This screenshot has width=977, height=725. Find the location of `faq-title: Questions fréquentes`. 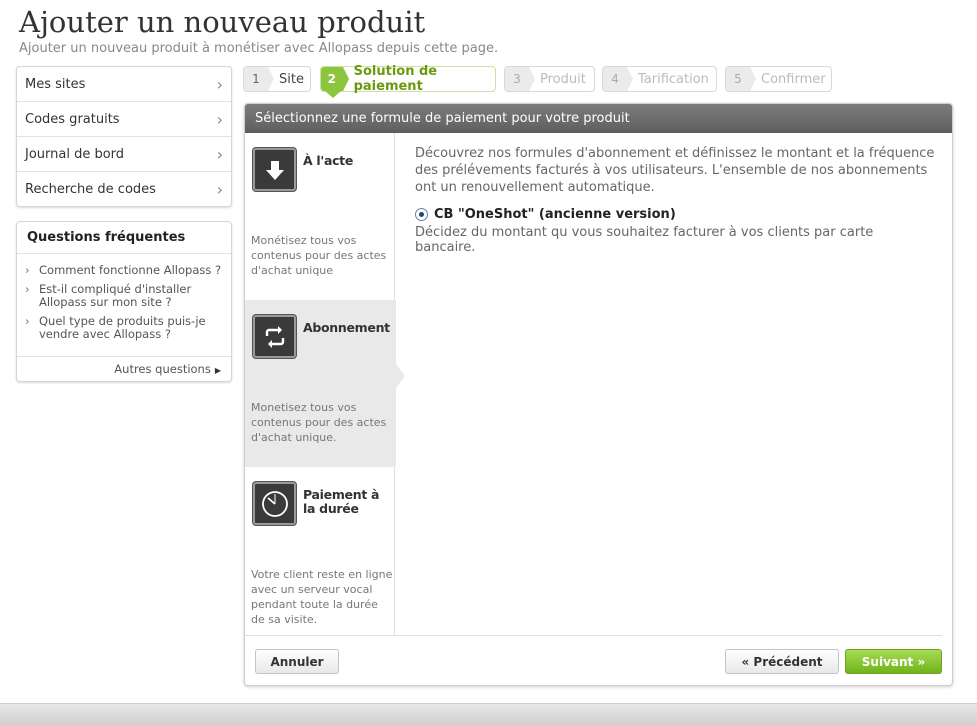

faq-title: Questions fréquentes is located at coordinates (124, 238).